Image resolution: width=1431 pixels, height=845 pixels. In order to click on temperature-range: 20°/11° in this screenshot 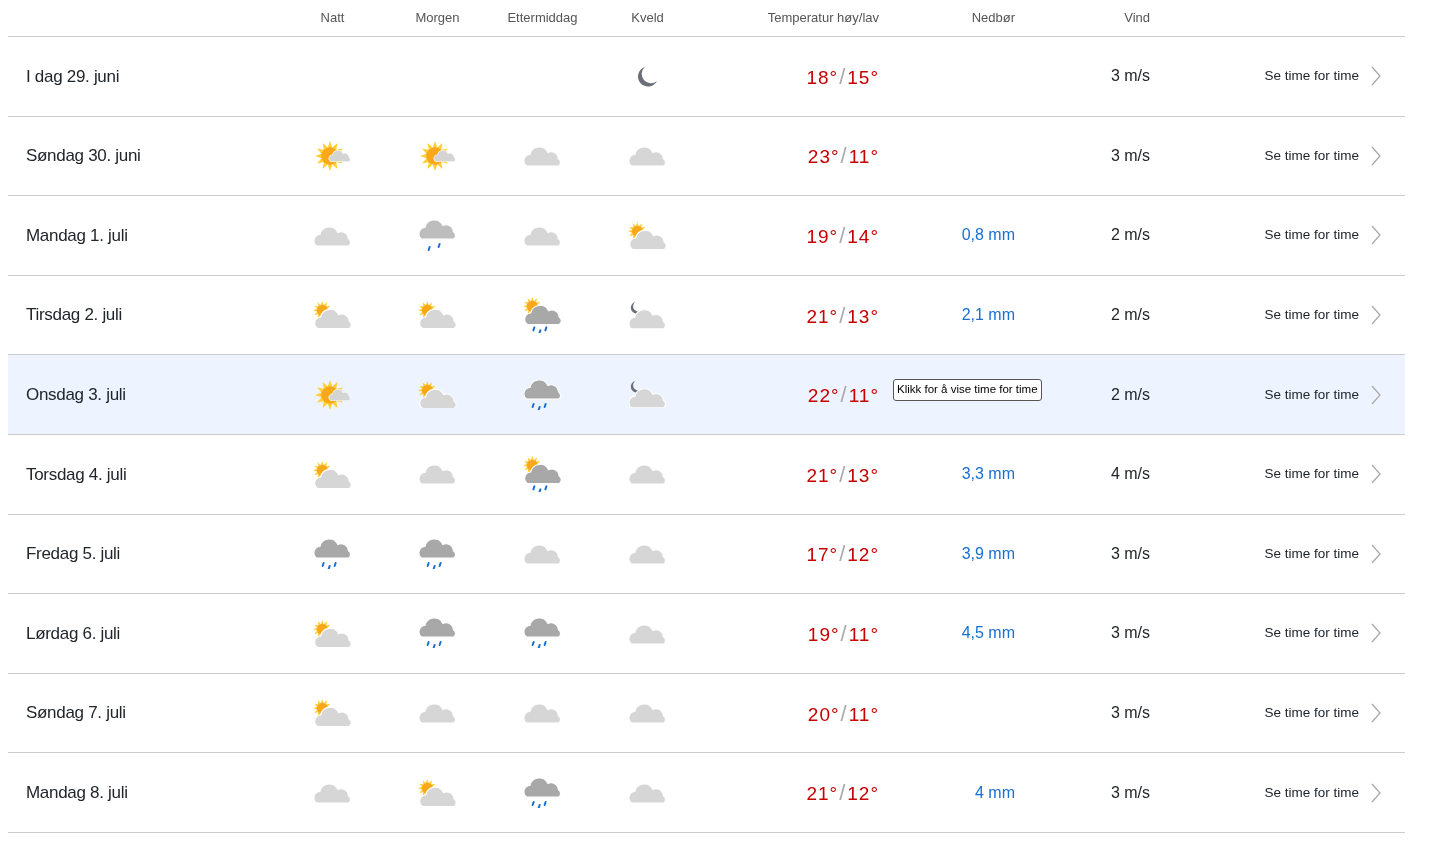, I will do `click(843, 714)`.